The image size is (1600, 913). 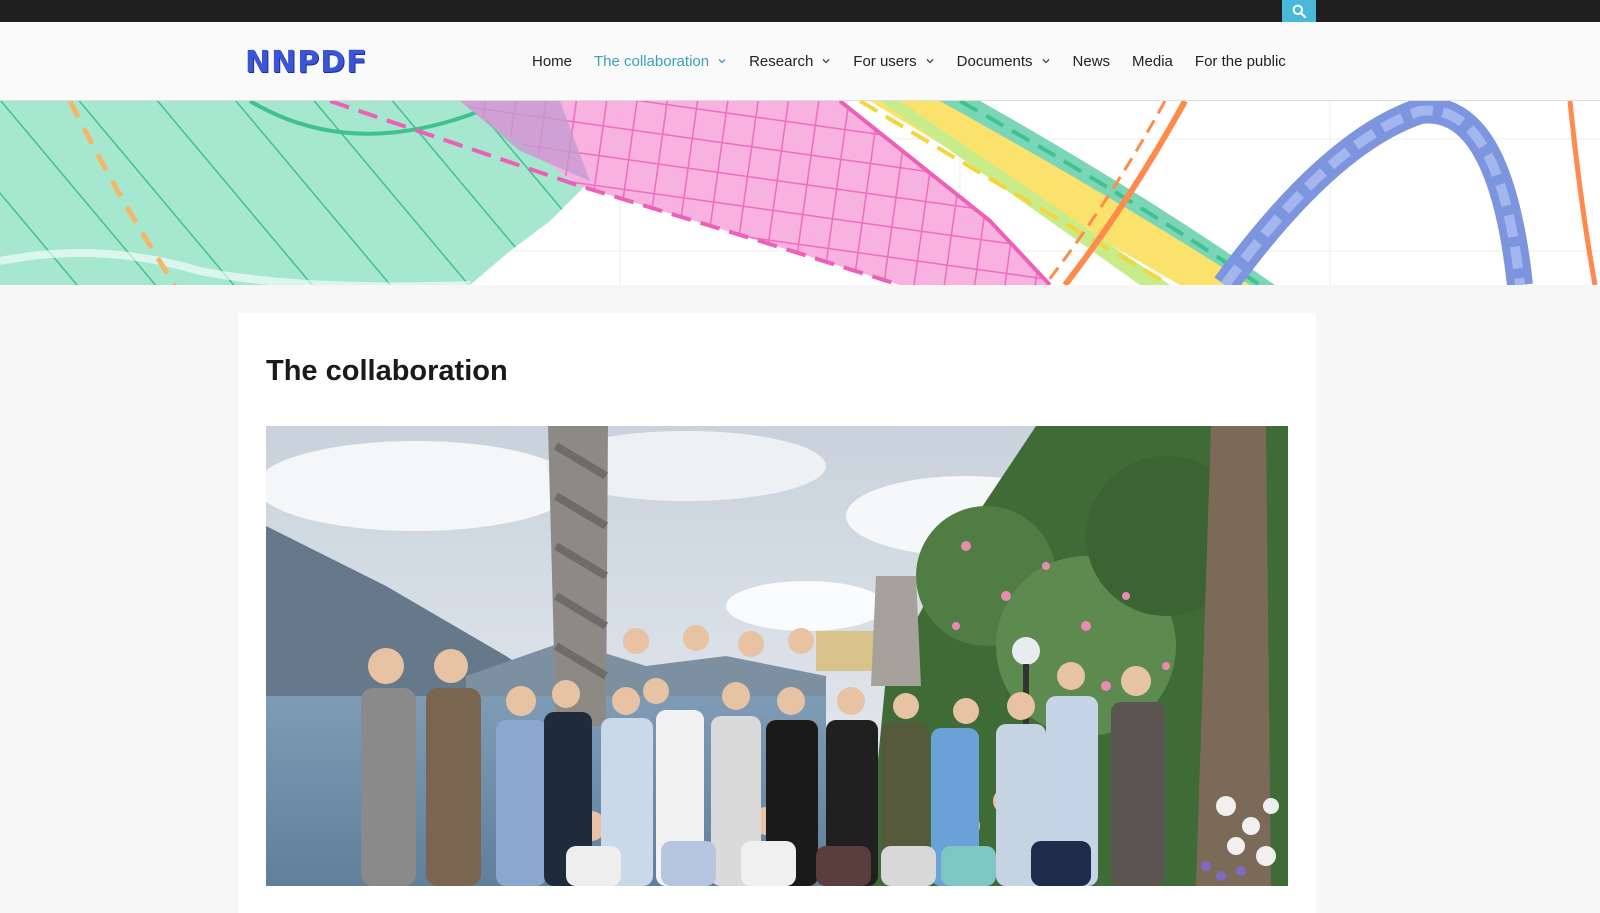 I want to click on nav-item-label: Documents, so click(x=994, y=61).